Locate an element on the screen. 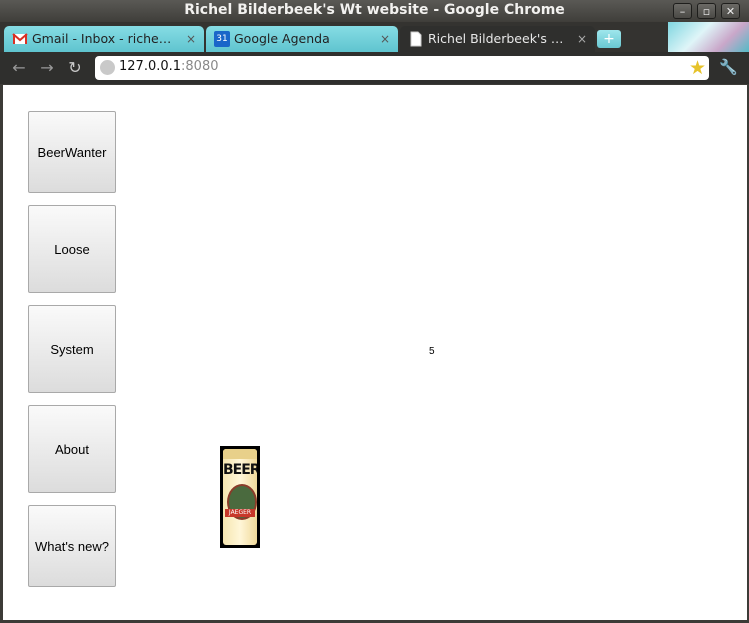 The height and width of the screenshot is (623, 749). address-bar: 127.0.0.1:8080 ★ is located at coordinates (402, 68).